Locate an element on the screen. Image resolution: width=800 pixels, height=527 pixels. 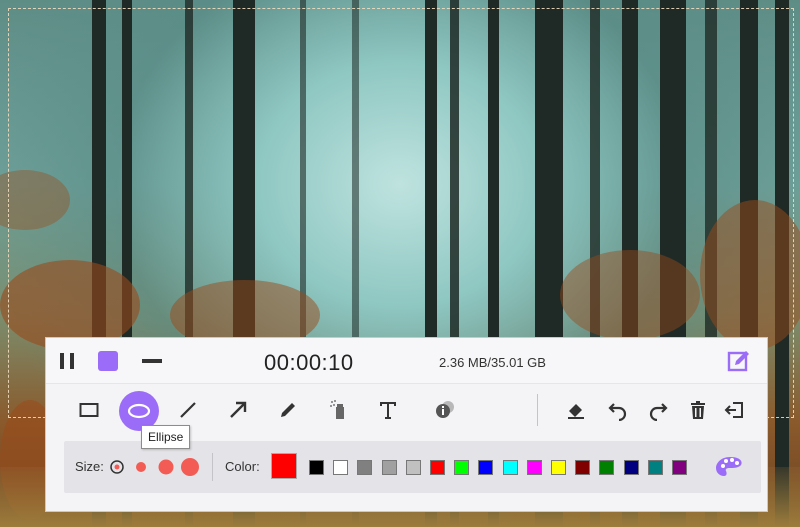
recording-timer: 00:00:10 is located at coordinates (309, 362).